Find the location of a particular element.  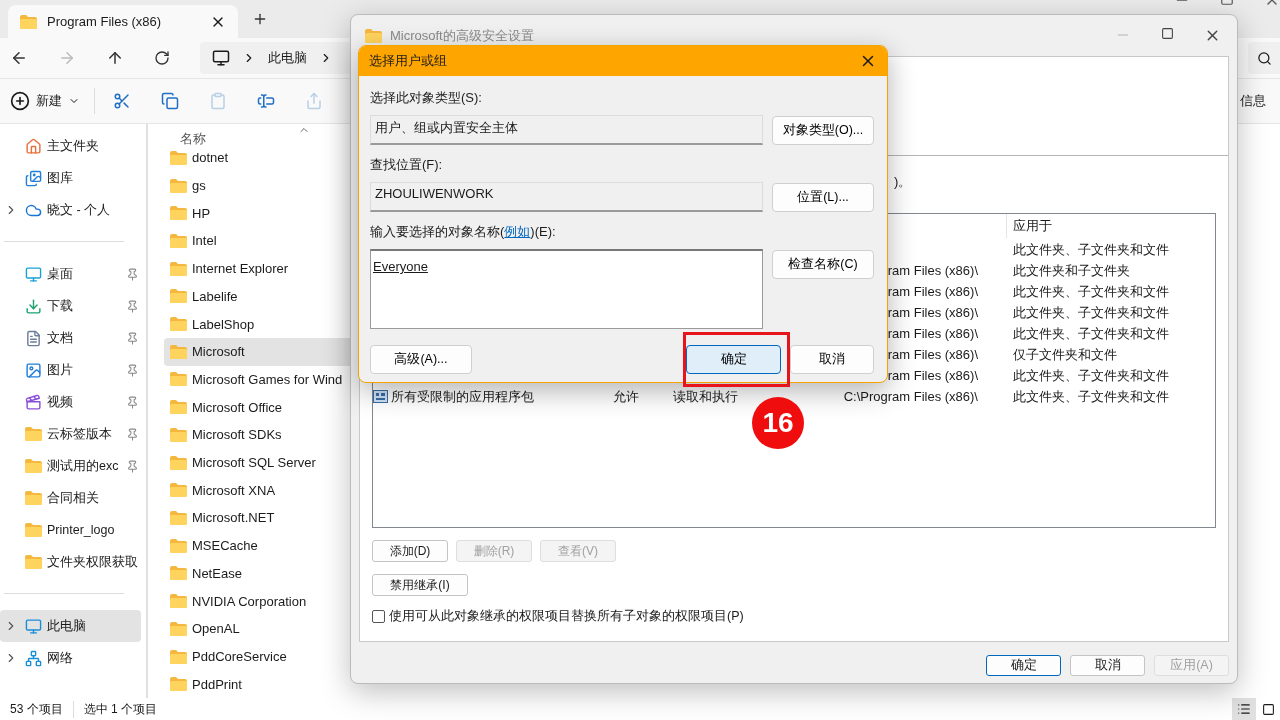

file-name: NVIDIA Corporation is located at coordinates (249, 601).